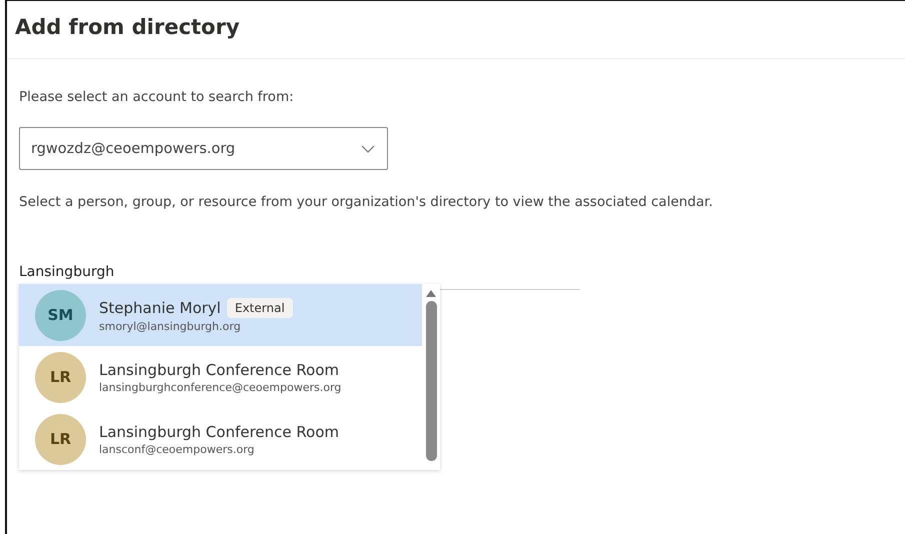  What do you see at coordinates (60, 315) in the screenshot?
I see `avatar: SM` at bounding box center [60, 315].